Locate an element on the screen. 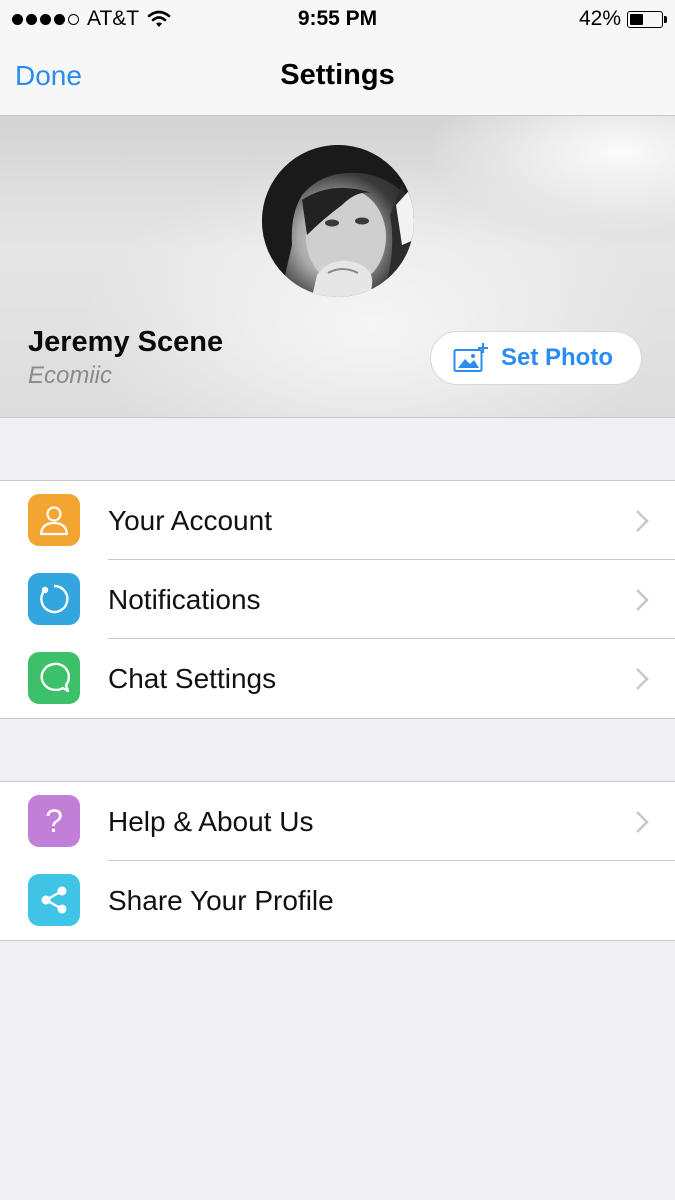  menu-item-your-account: Your Account is located at coordinates (337, 520).